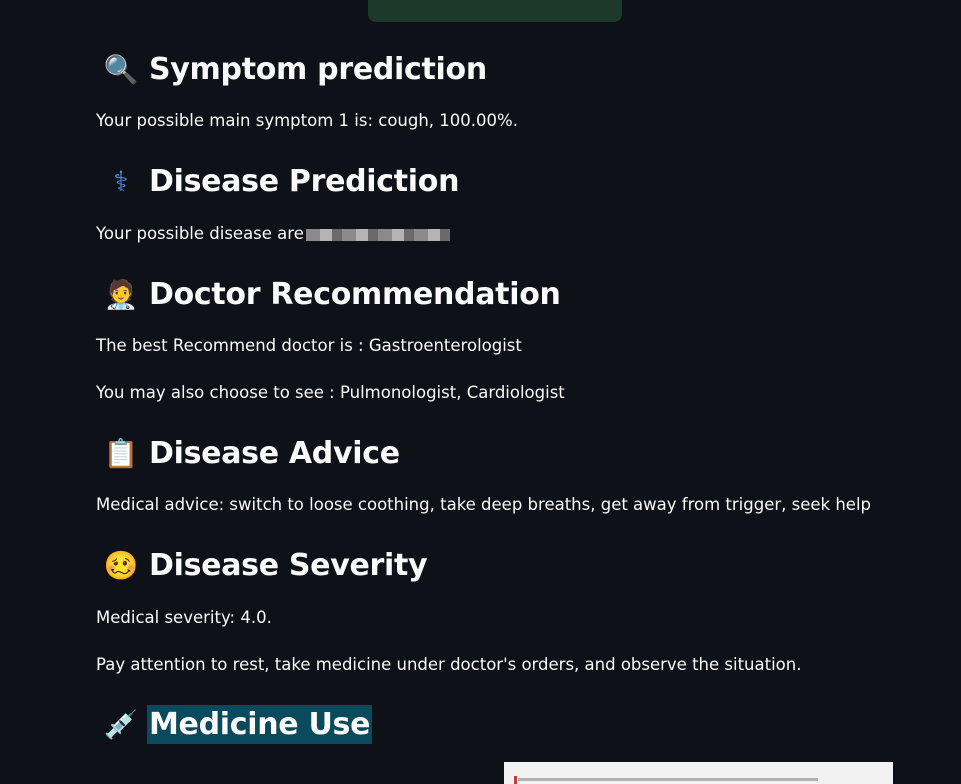 The height and width of the screenshot is (784, 961). What do you see at coordinates (121, 294) in the screenshot?
I see `doctor-icon: 🧑‍⚕️` at bounding box center [121, 294].